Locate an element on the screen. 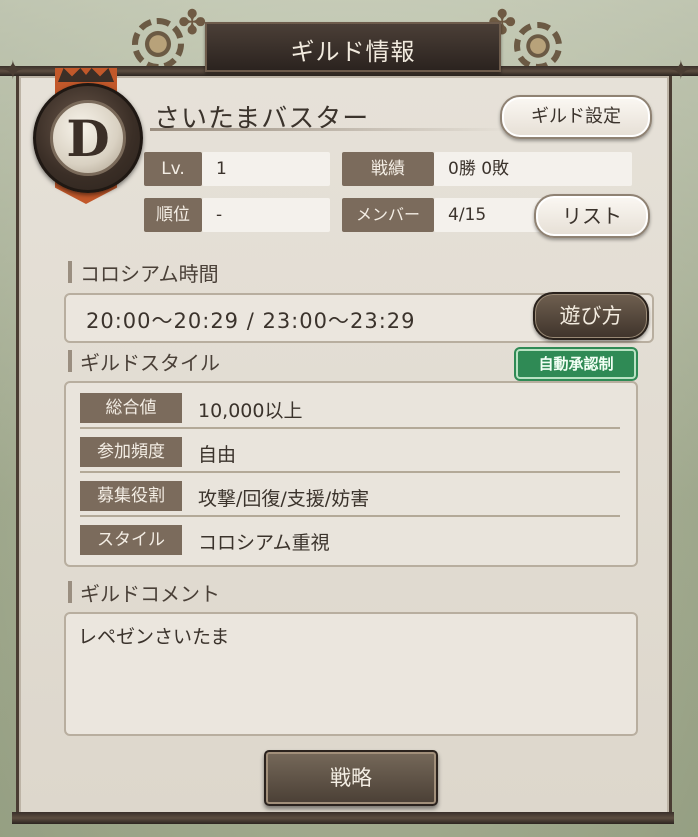 This screenshot has height=837, width=698. level-value: 1 is located at coordinates (266, 169).